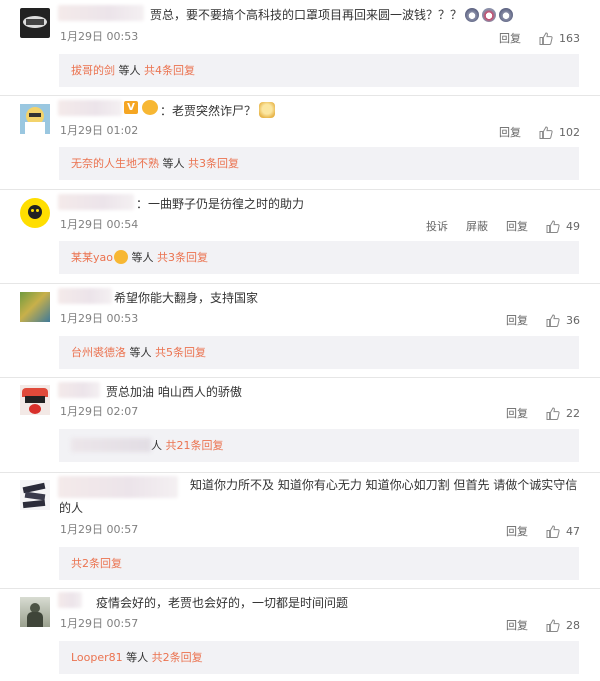 This screenshot has height=681, width=600. What do you see at coordinates (220, 204) in the screenshot?
I see `comment-text: ：一曲野子仍是彷徨之时的助力` at bounding box center [220, 204].